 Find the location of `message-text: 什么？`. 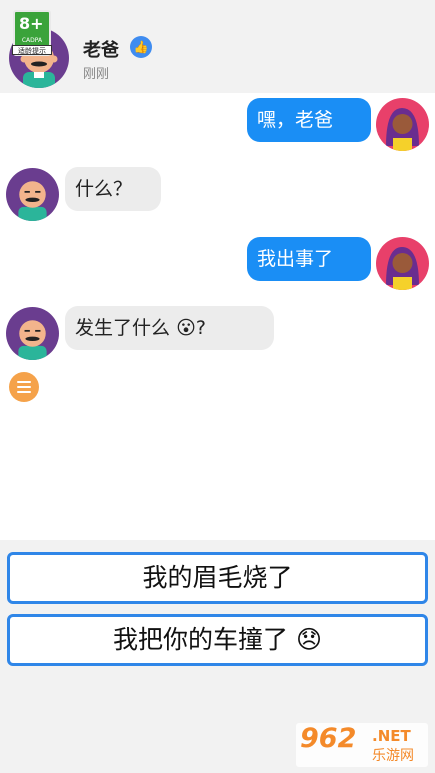

message-text: 什么？ is located at coordinates (104, 189).